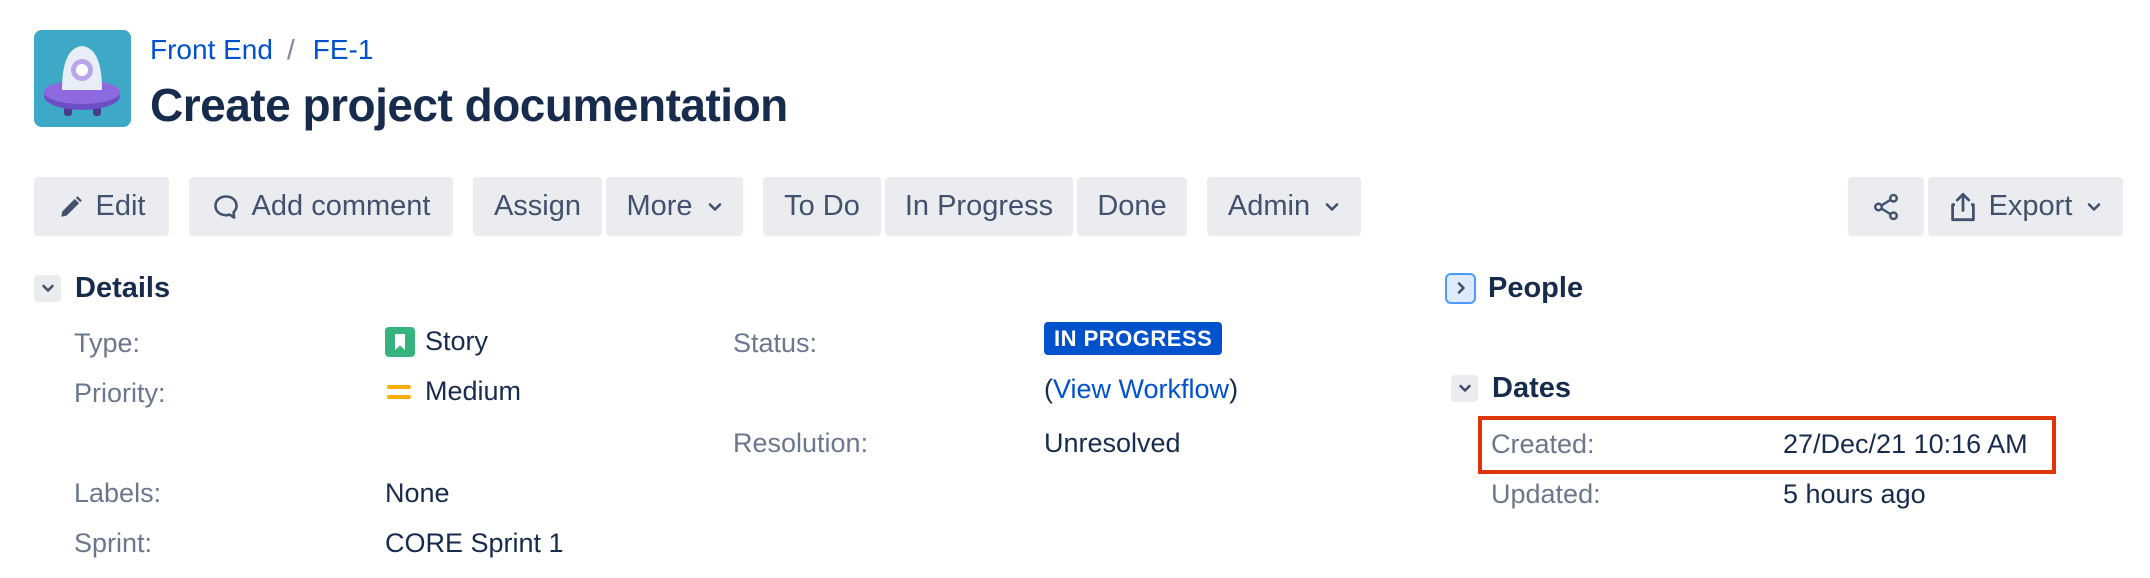  I want to click on admin-button-label: Admin, so click(1269, 206).